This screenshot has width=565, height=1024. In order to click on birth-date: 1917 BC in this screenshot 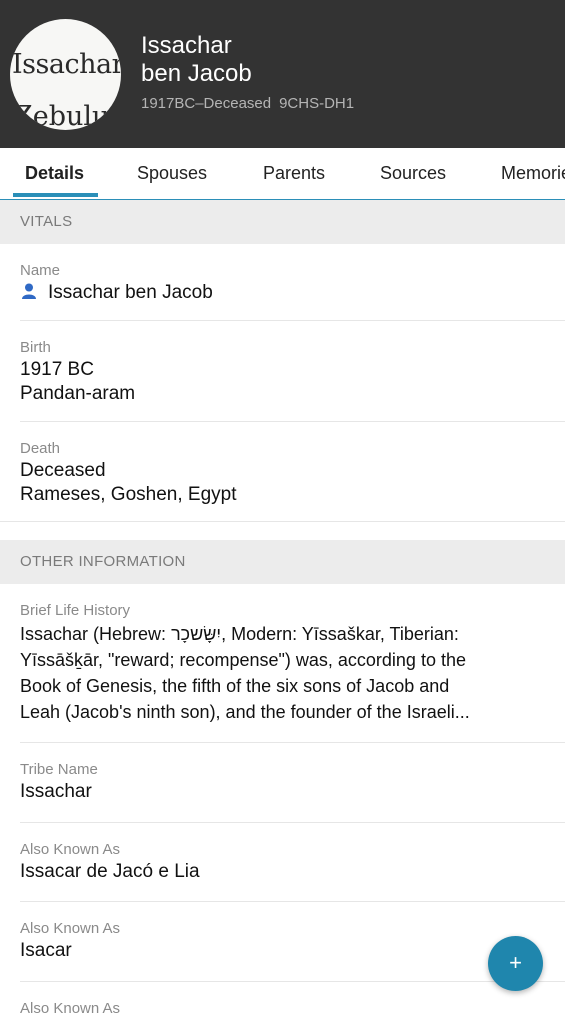, I will do `click(57, 369)`.